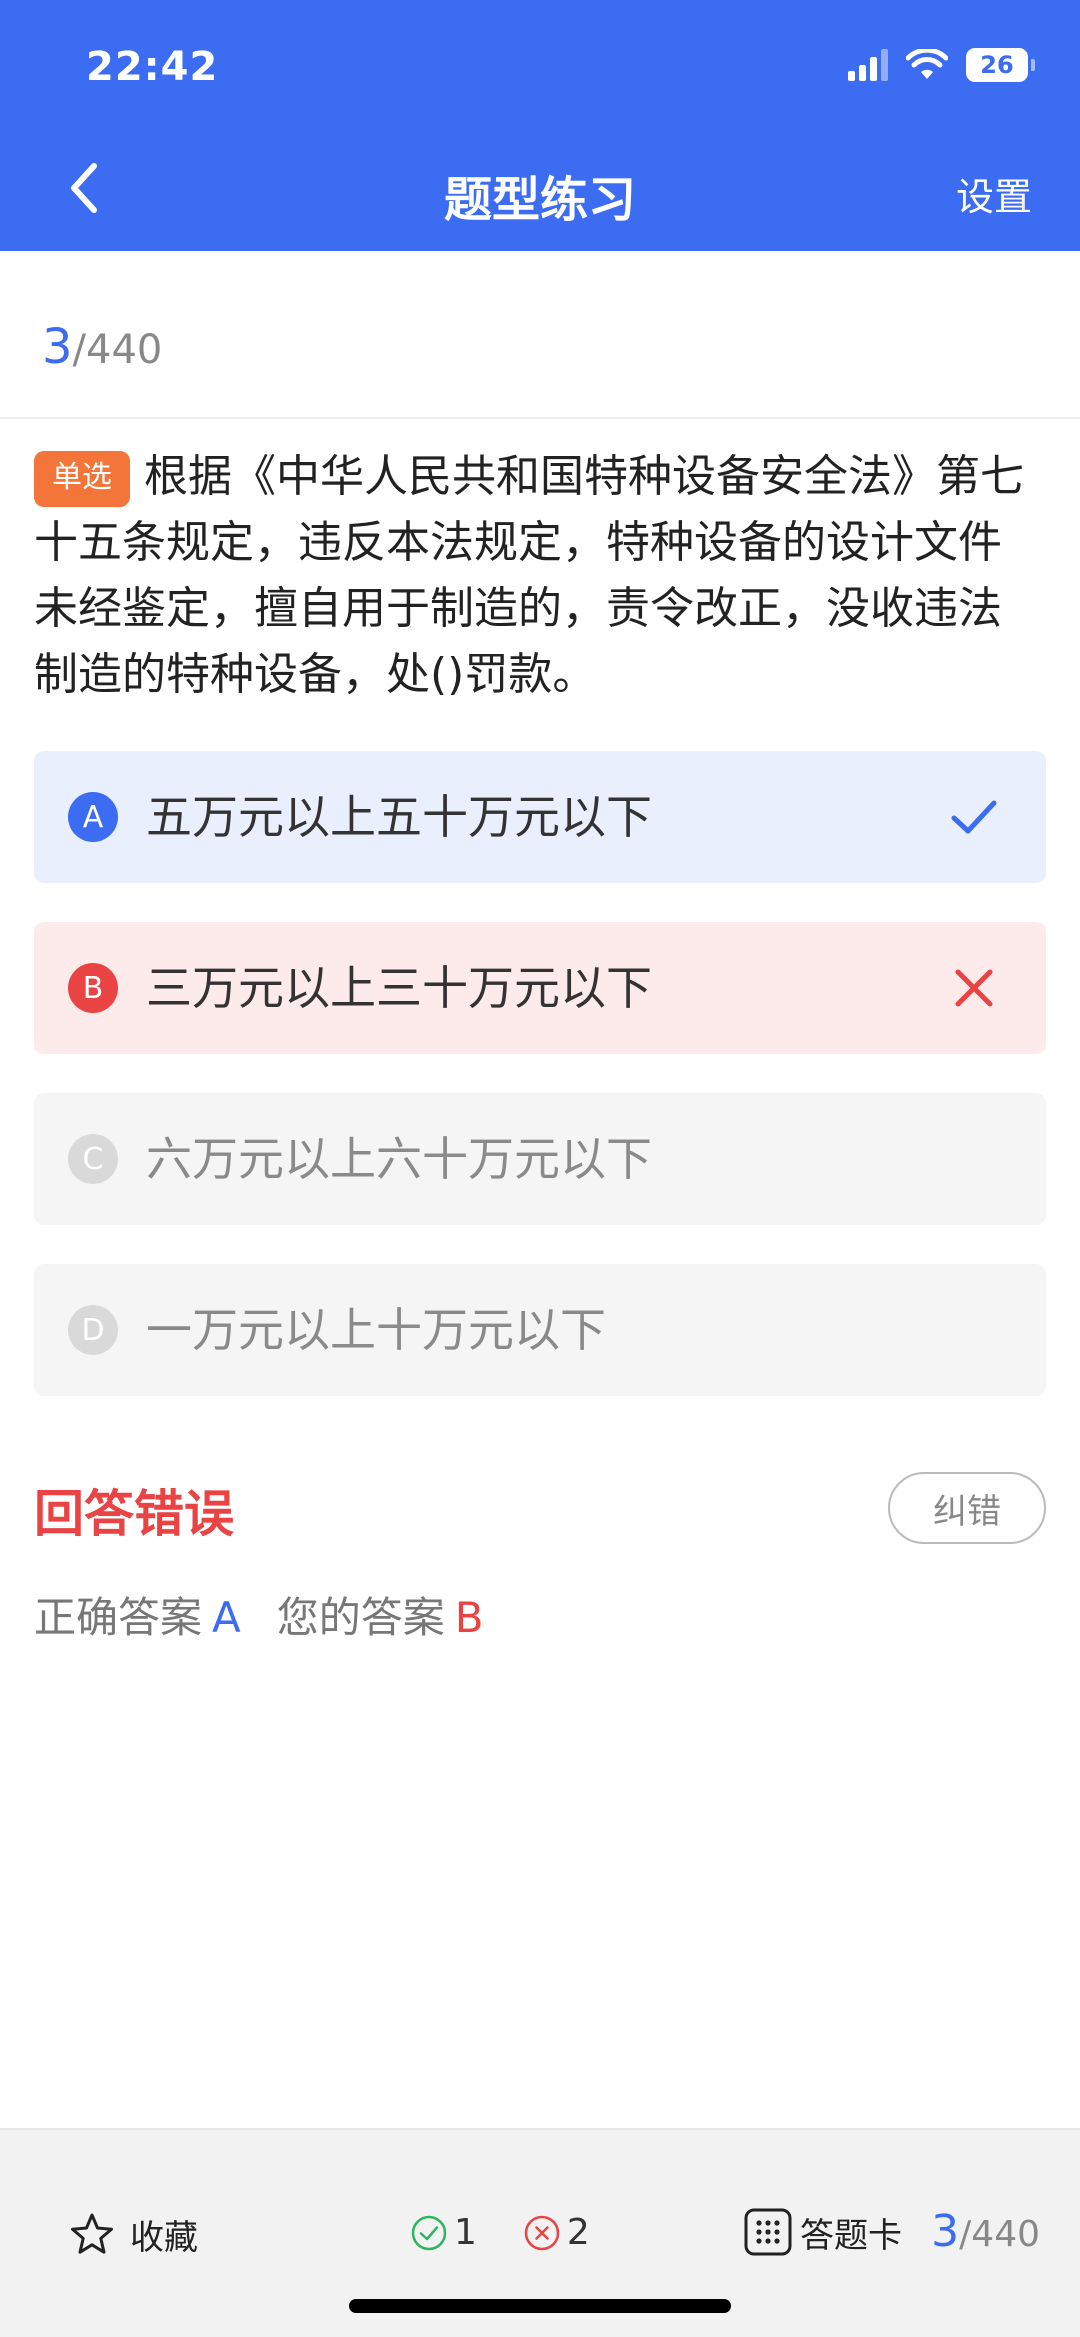 This screenshot has height=2337, width=1080. I want to click on bottom-progress-current: 3, so click(945, 2231).